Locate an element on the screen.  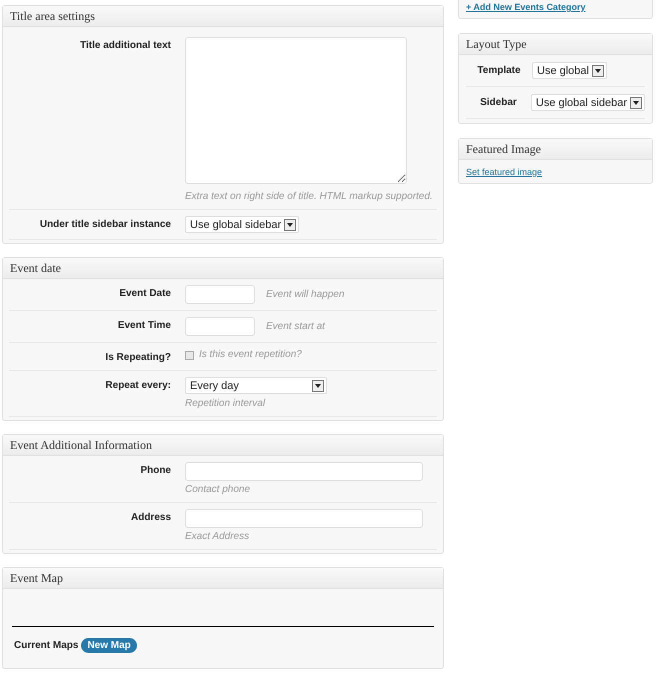
select-dropdown: Every day is located at coordinates (256, 385).